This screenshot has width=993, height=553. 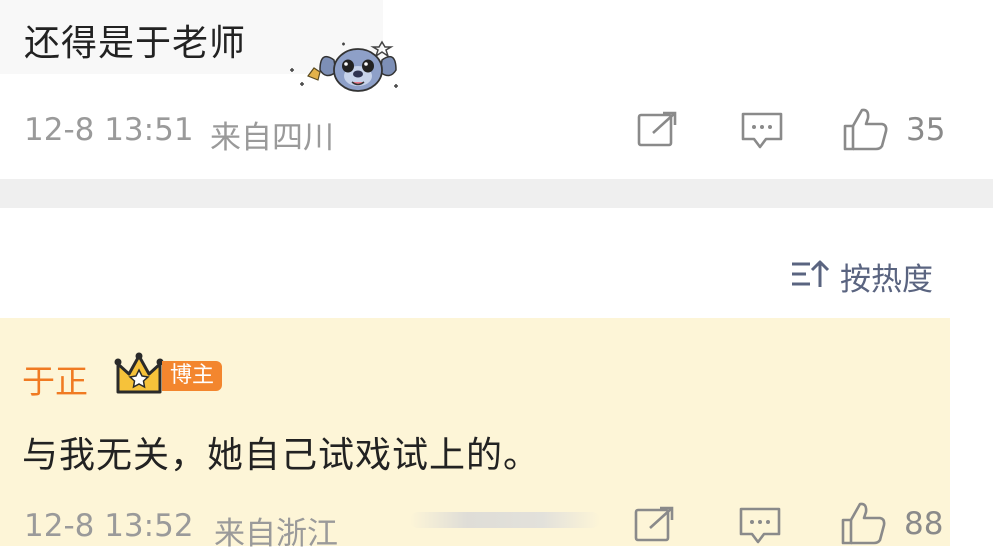 I want to click on reply-timestamp: 12-8 13:52, so click(x=109, y=526).